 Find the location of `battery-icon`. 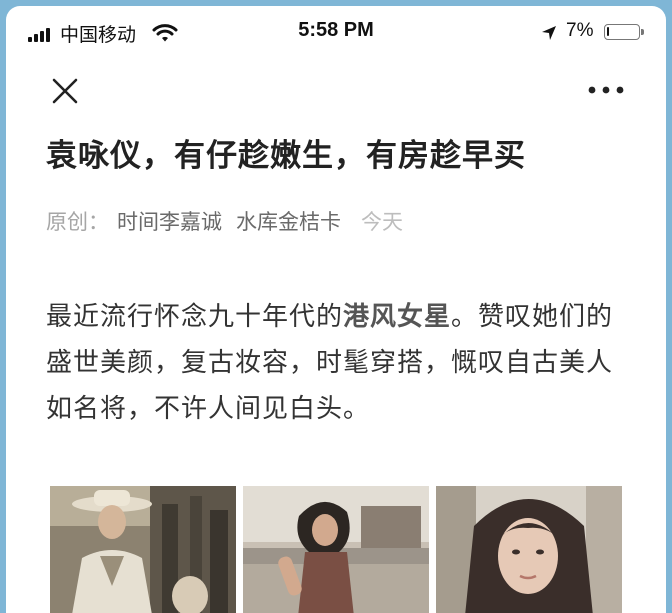

battery-icon is located at coordinates (624, 32).